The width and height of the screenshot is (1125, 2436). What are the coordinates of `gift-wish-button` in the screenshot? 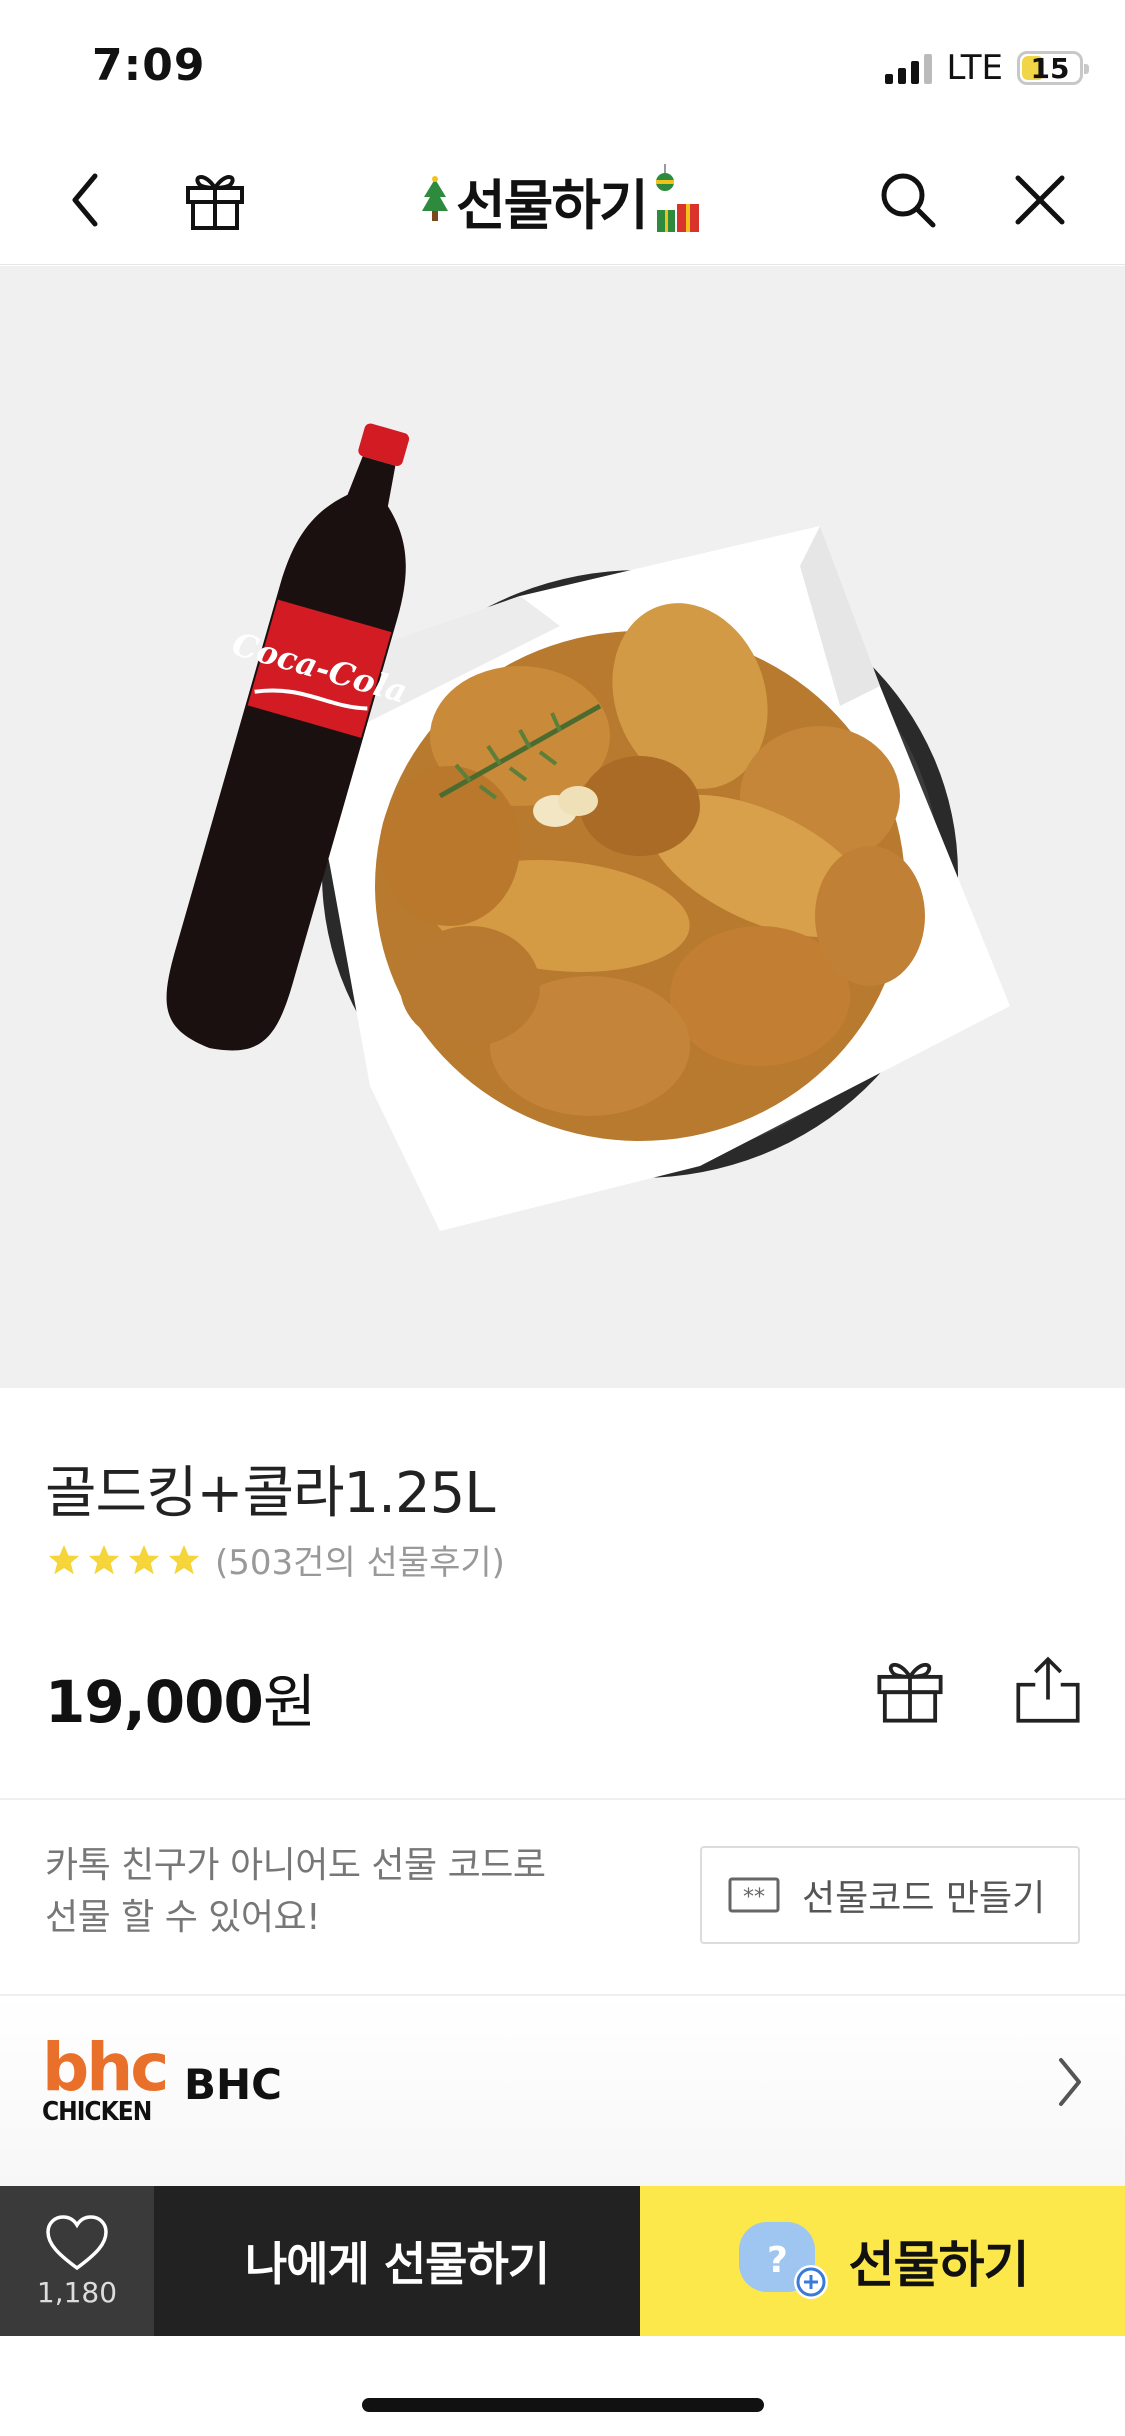 It's located at (910, 1690).